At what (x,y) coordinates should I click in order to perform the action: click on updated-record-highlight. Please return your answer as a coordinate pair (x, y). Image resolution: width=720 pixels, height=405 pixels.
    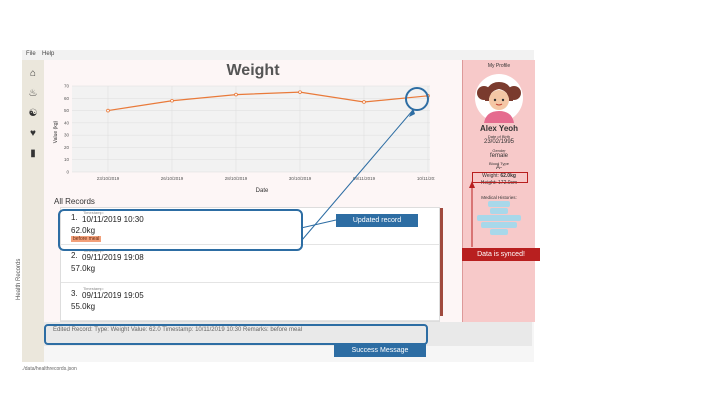
    Looking at the image, I should click on (180, 230).